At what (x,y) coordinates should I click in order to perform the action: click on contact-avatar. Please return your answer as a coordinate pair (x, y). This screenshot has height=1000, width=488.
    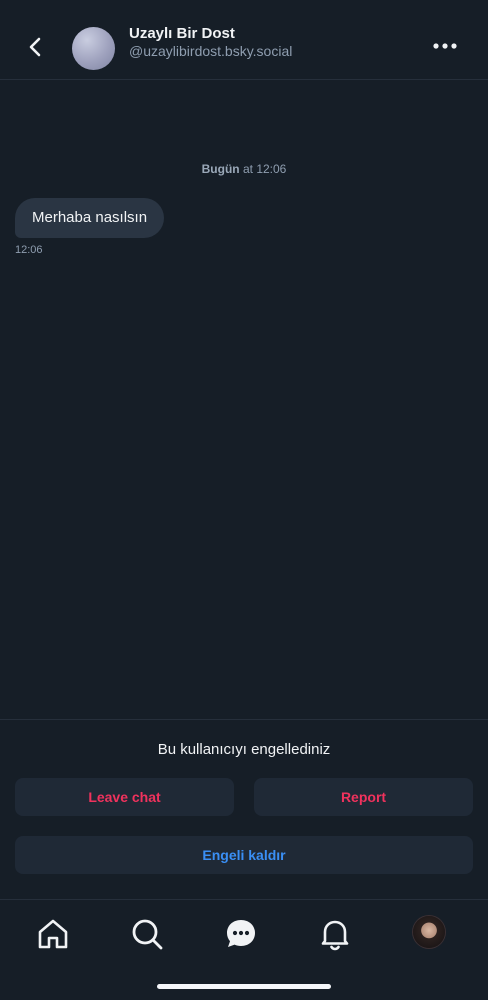
    Looking at the image, I should click on (93, 48).